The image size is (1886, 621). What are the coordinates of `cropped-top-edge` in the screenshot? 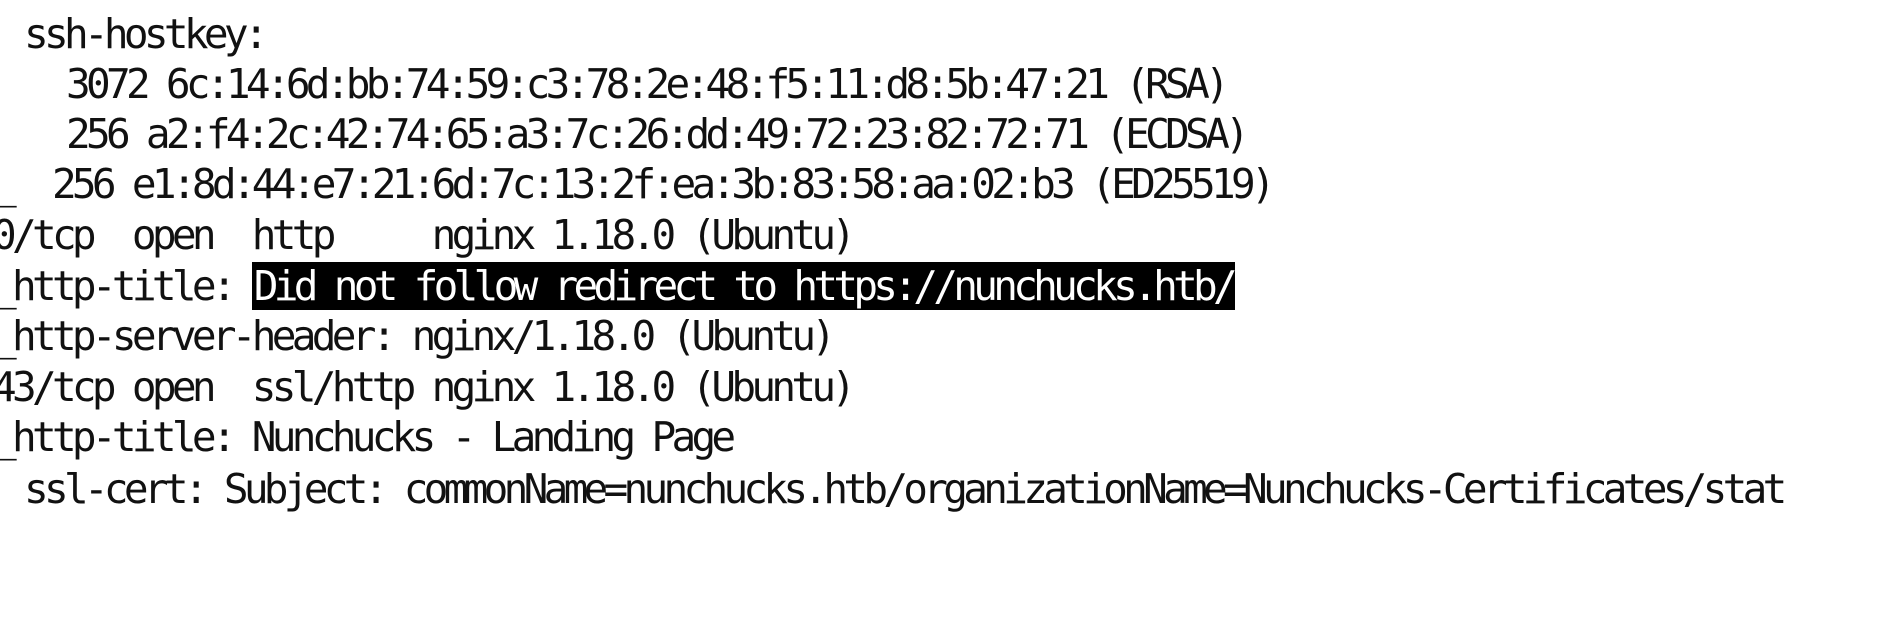 It's located at (943, 1).